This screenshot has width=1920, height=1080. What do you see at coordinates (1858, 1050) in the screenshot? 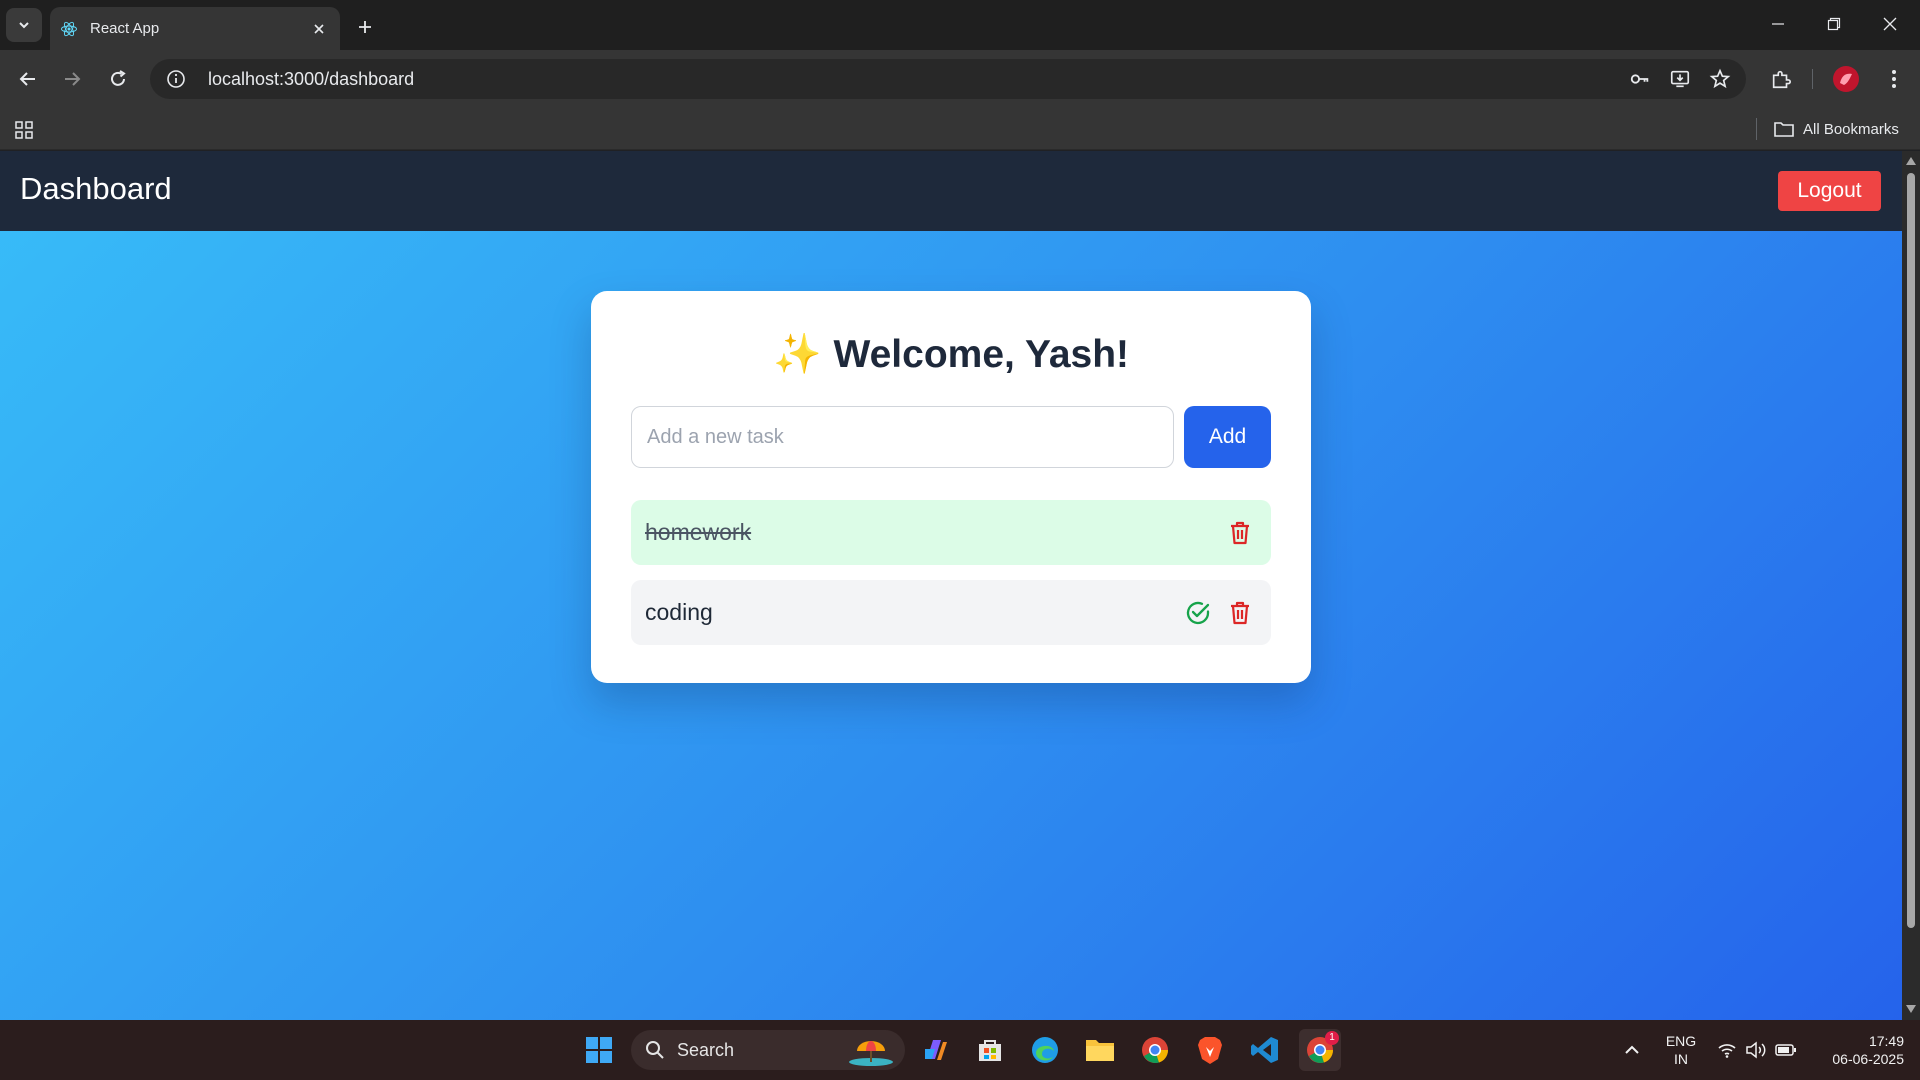
I see `clock: 17:49 06-06-2025` at bounding box center [1858, 1050].